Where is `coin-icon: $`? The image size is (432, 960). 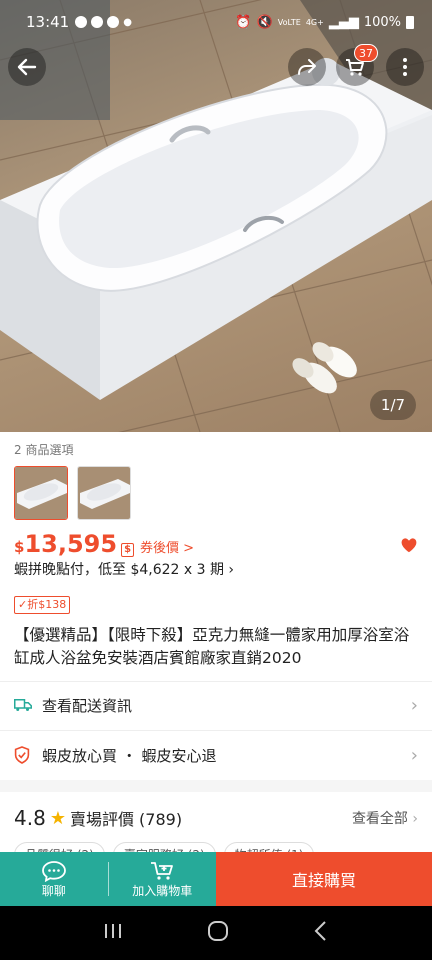
coin-icon: $ is located at coordinates (128, 550).